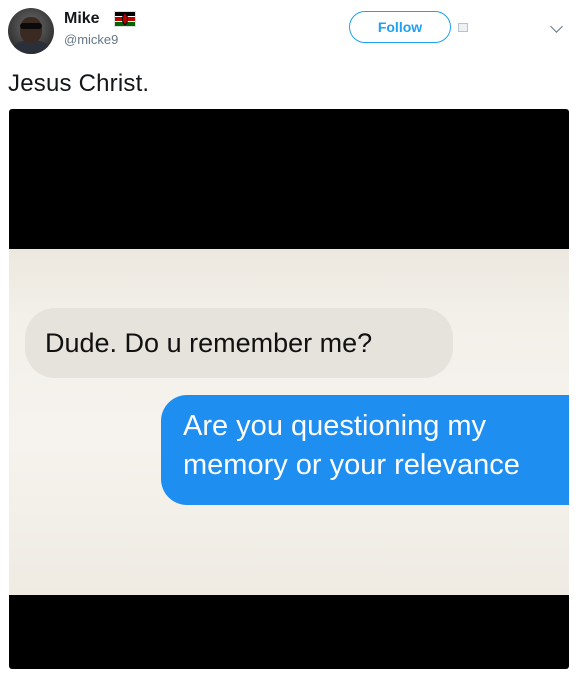  What do you see at coordinates (82, 19) in the screenshot?
I see `user-display-name: Mike` at bounding box center [82, 19].